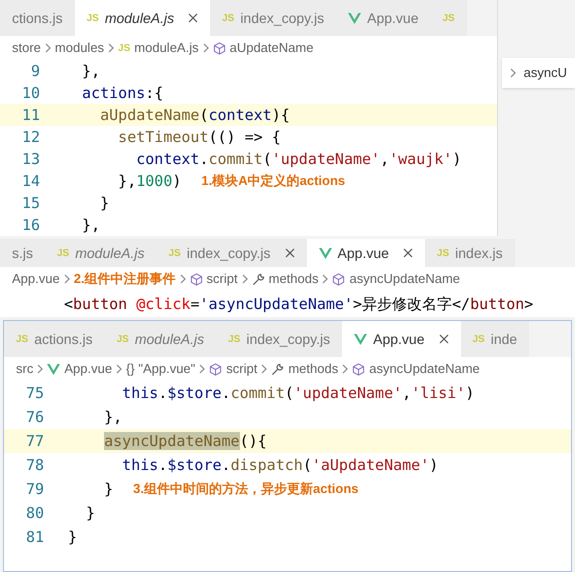 The image size is (575, 572). Describe the element at coordinates (287, 465) in the screenshot. I see `code-line: 78 this.$store.dispatch('aUpdateName')` at that location.